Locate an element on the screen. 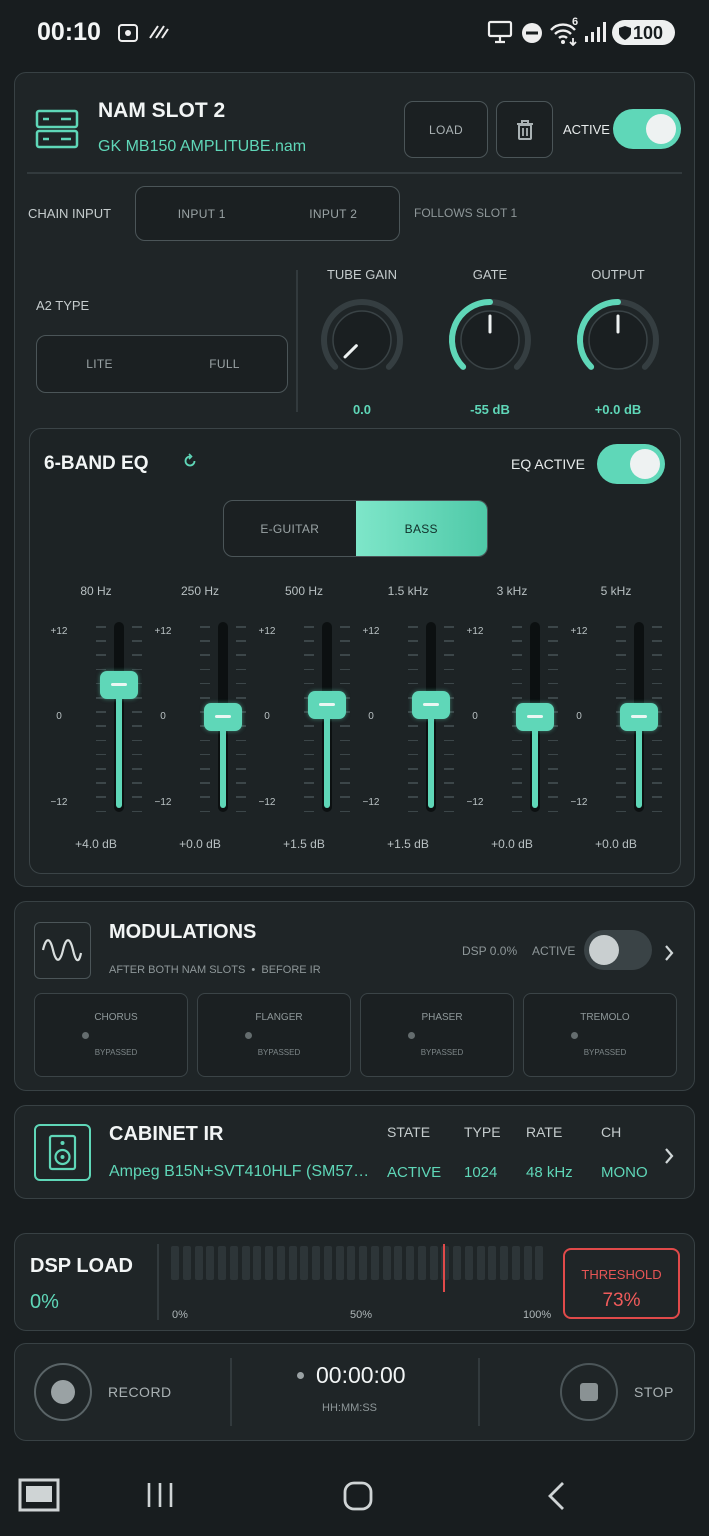  eq-mode-bass: BASS is located at coordinates (421, 528).